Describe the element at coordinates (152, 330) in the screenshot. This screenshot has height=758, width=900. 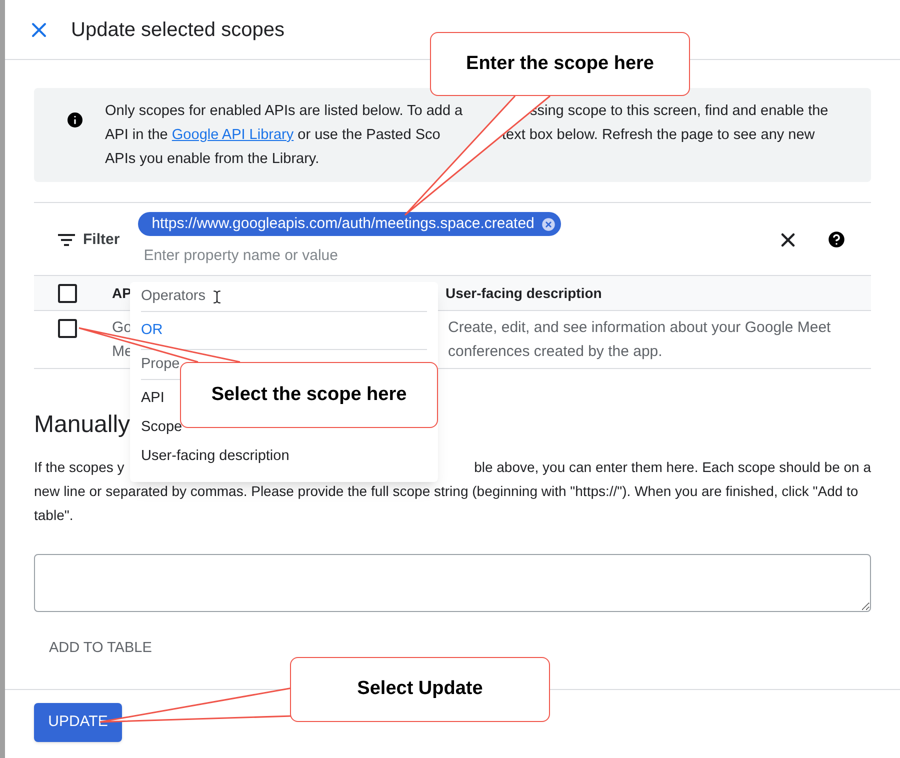
I see `menu-item: OR` at that location.